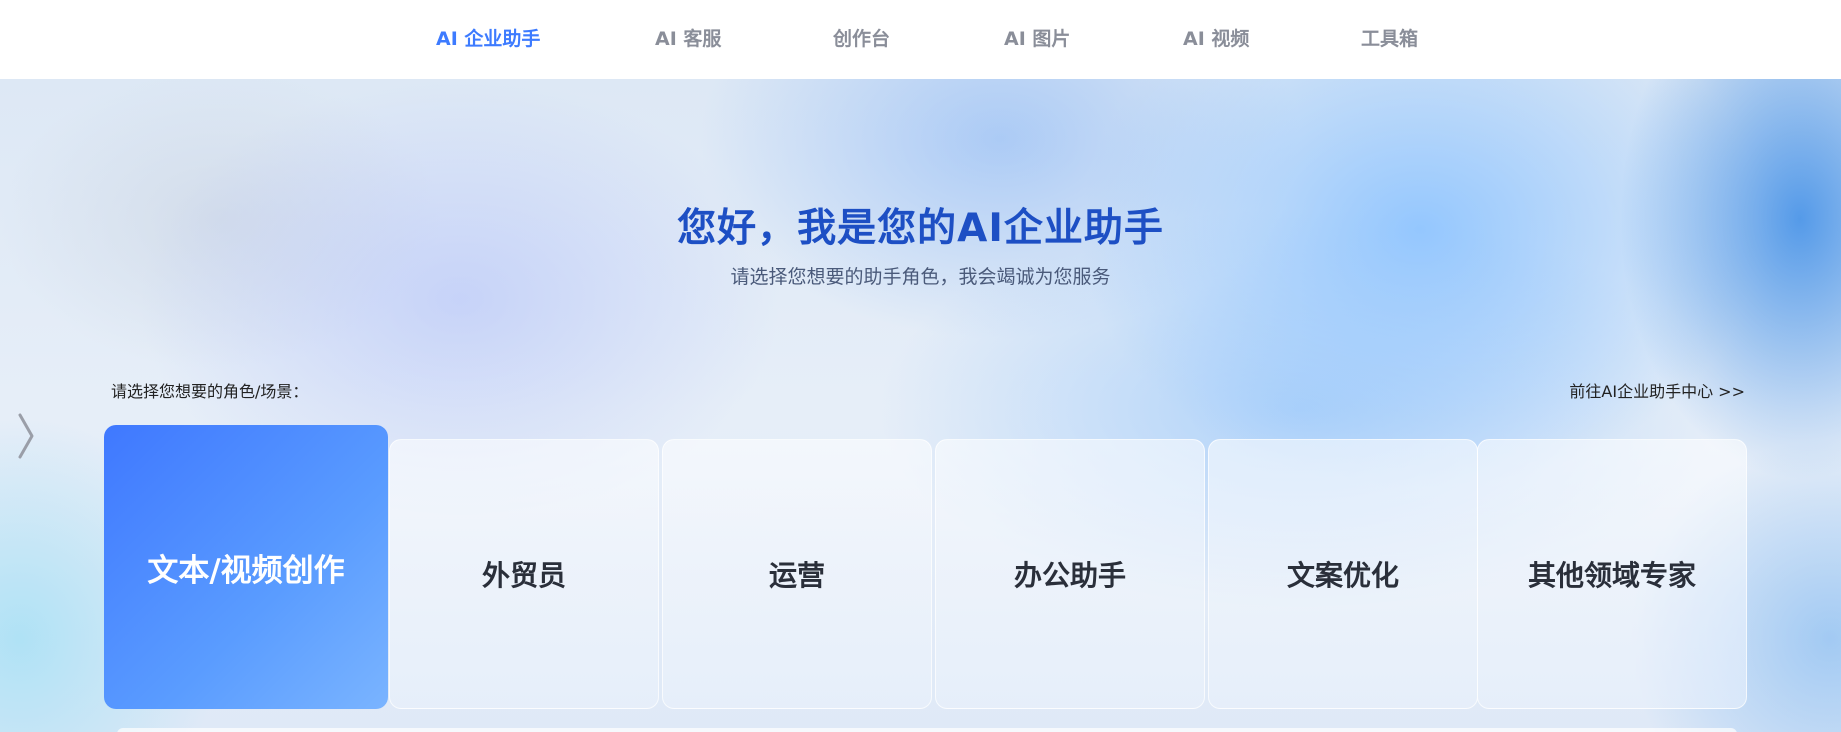 This screenshot has width=1841, height=732. I want to click on role-card-label: 文案优化, so click(1342, 575).